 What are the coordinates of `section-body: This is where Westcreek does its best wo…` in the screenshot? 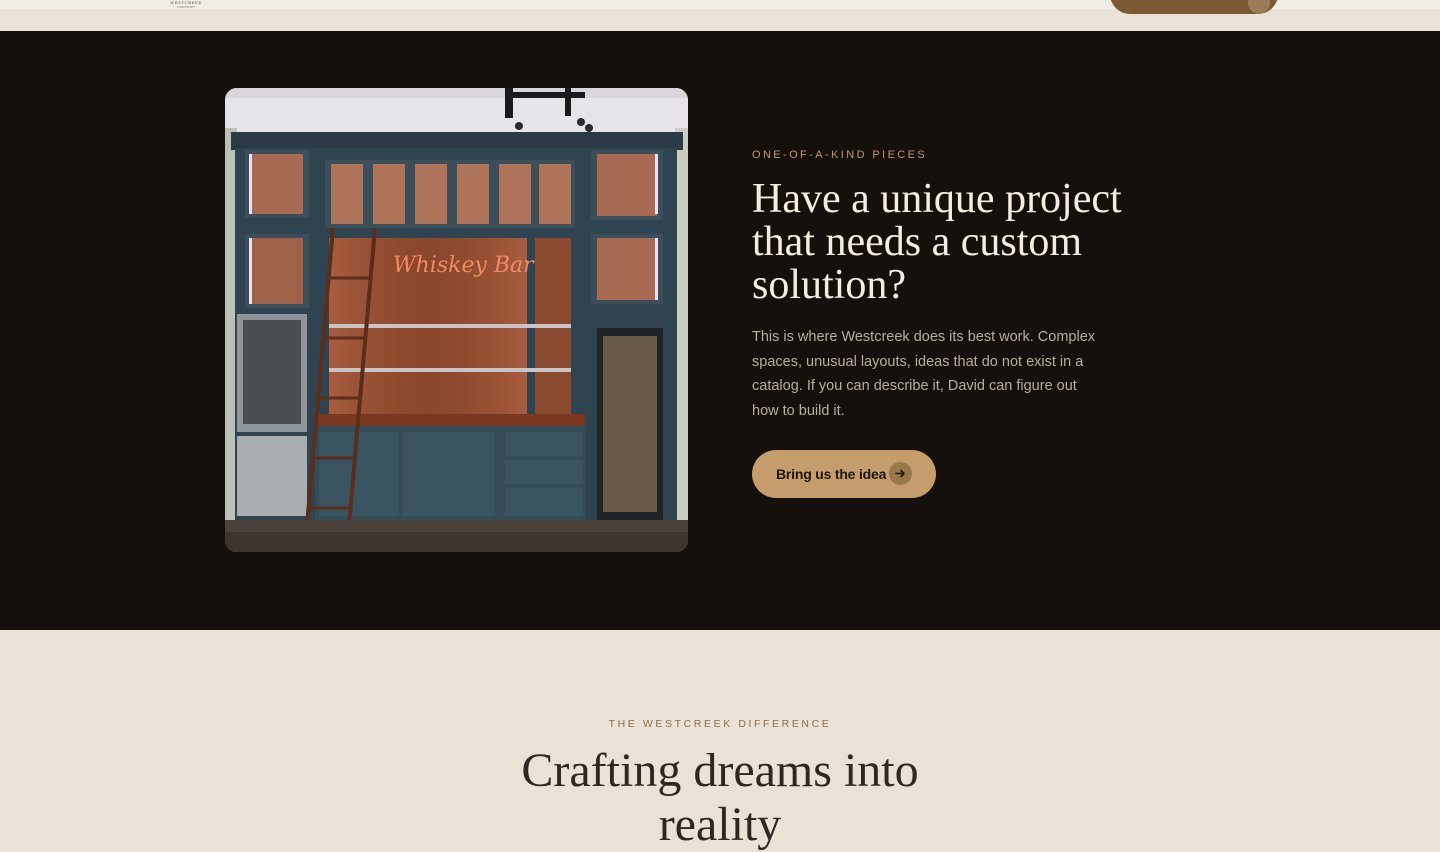 It's located at (924, 374).